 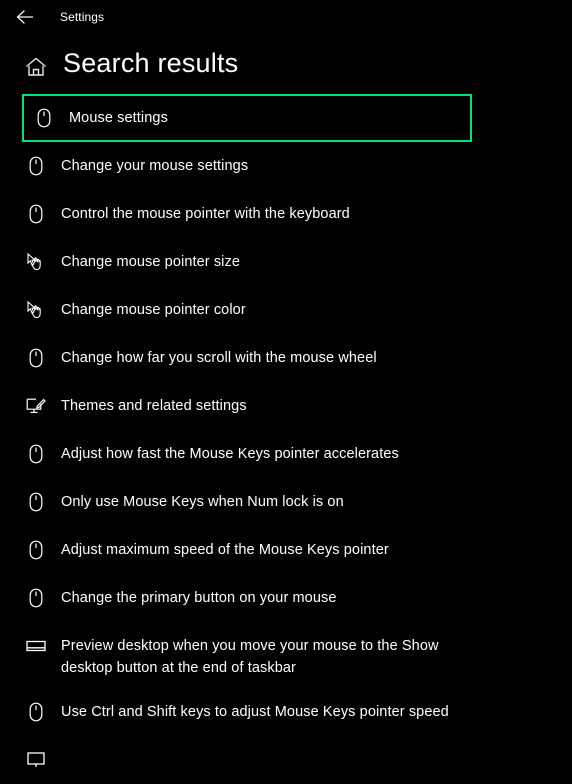 I want to click on search-result-label: Themes and related settings, so click(x=154, y=406).